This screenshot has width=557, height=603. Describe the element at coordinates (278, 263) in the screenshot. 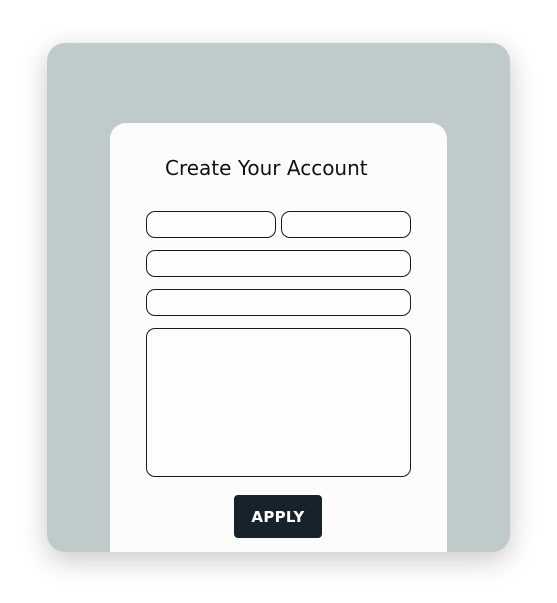

I see `email-input` at that location.